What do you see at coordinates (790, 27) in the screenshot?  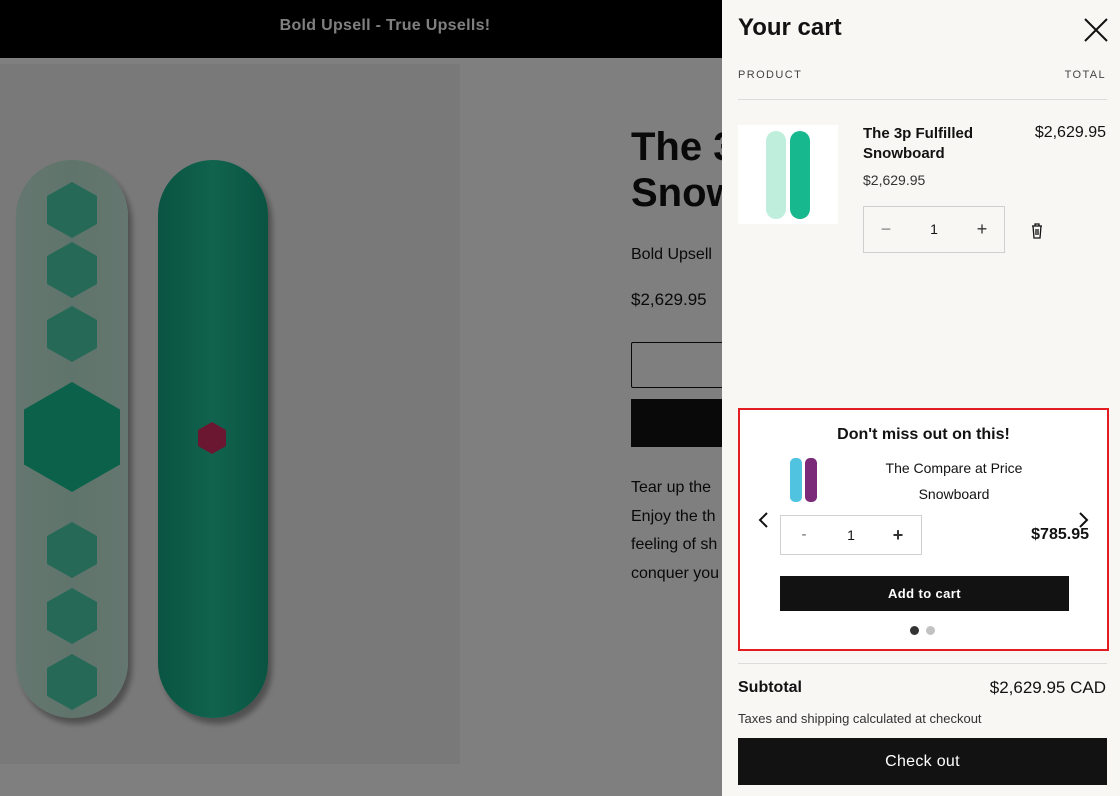 I see `cart-title: Your cart` at bounding box center [790, 27].